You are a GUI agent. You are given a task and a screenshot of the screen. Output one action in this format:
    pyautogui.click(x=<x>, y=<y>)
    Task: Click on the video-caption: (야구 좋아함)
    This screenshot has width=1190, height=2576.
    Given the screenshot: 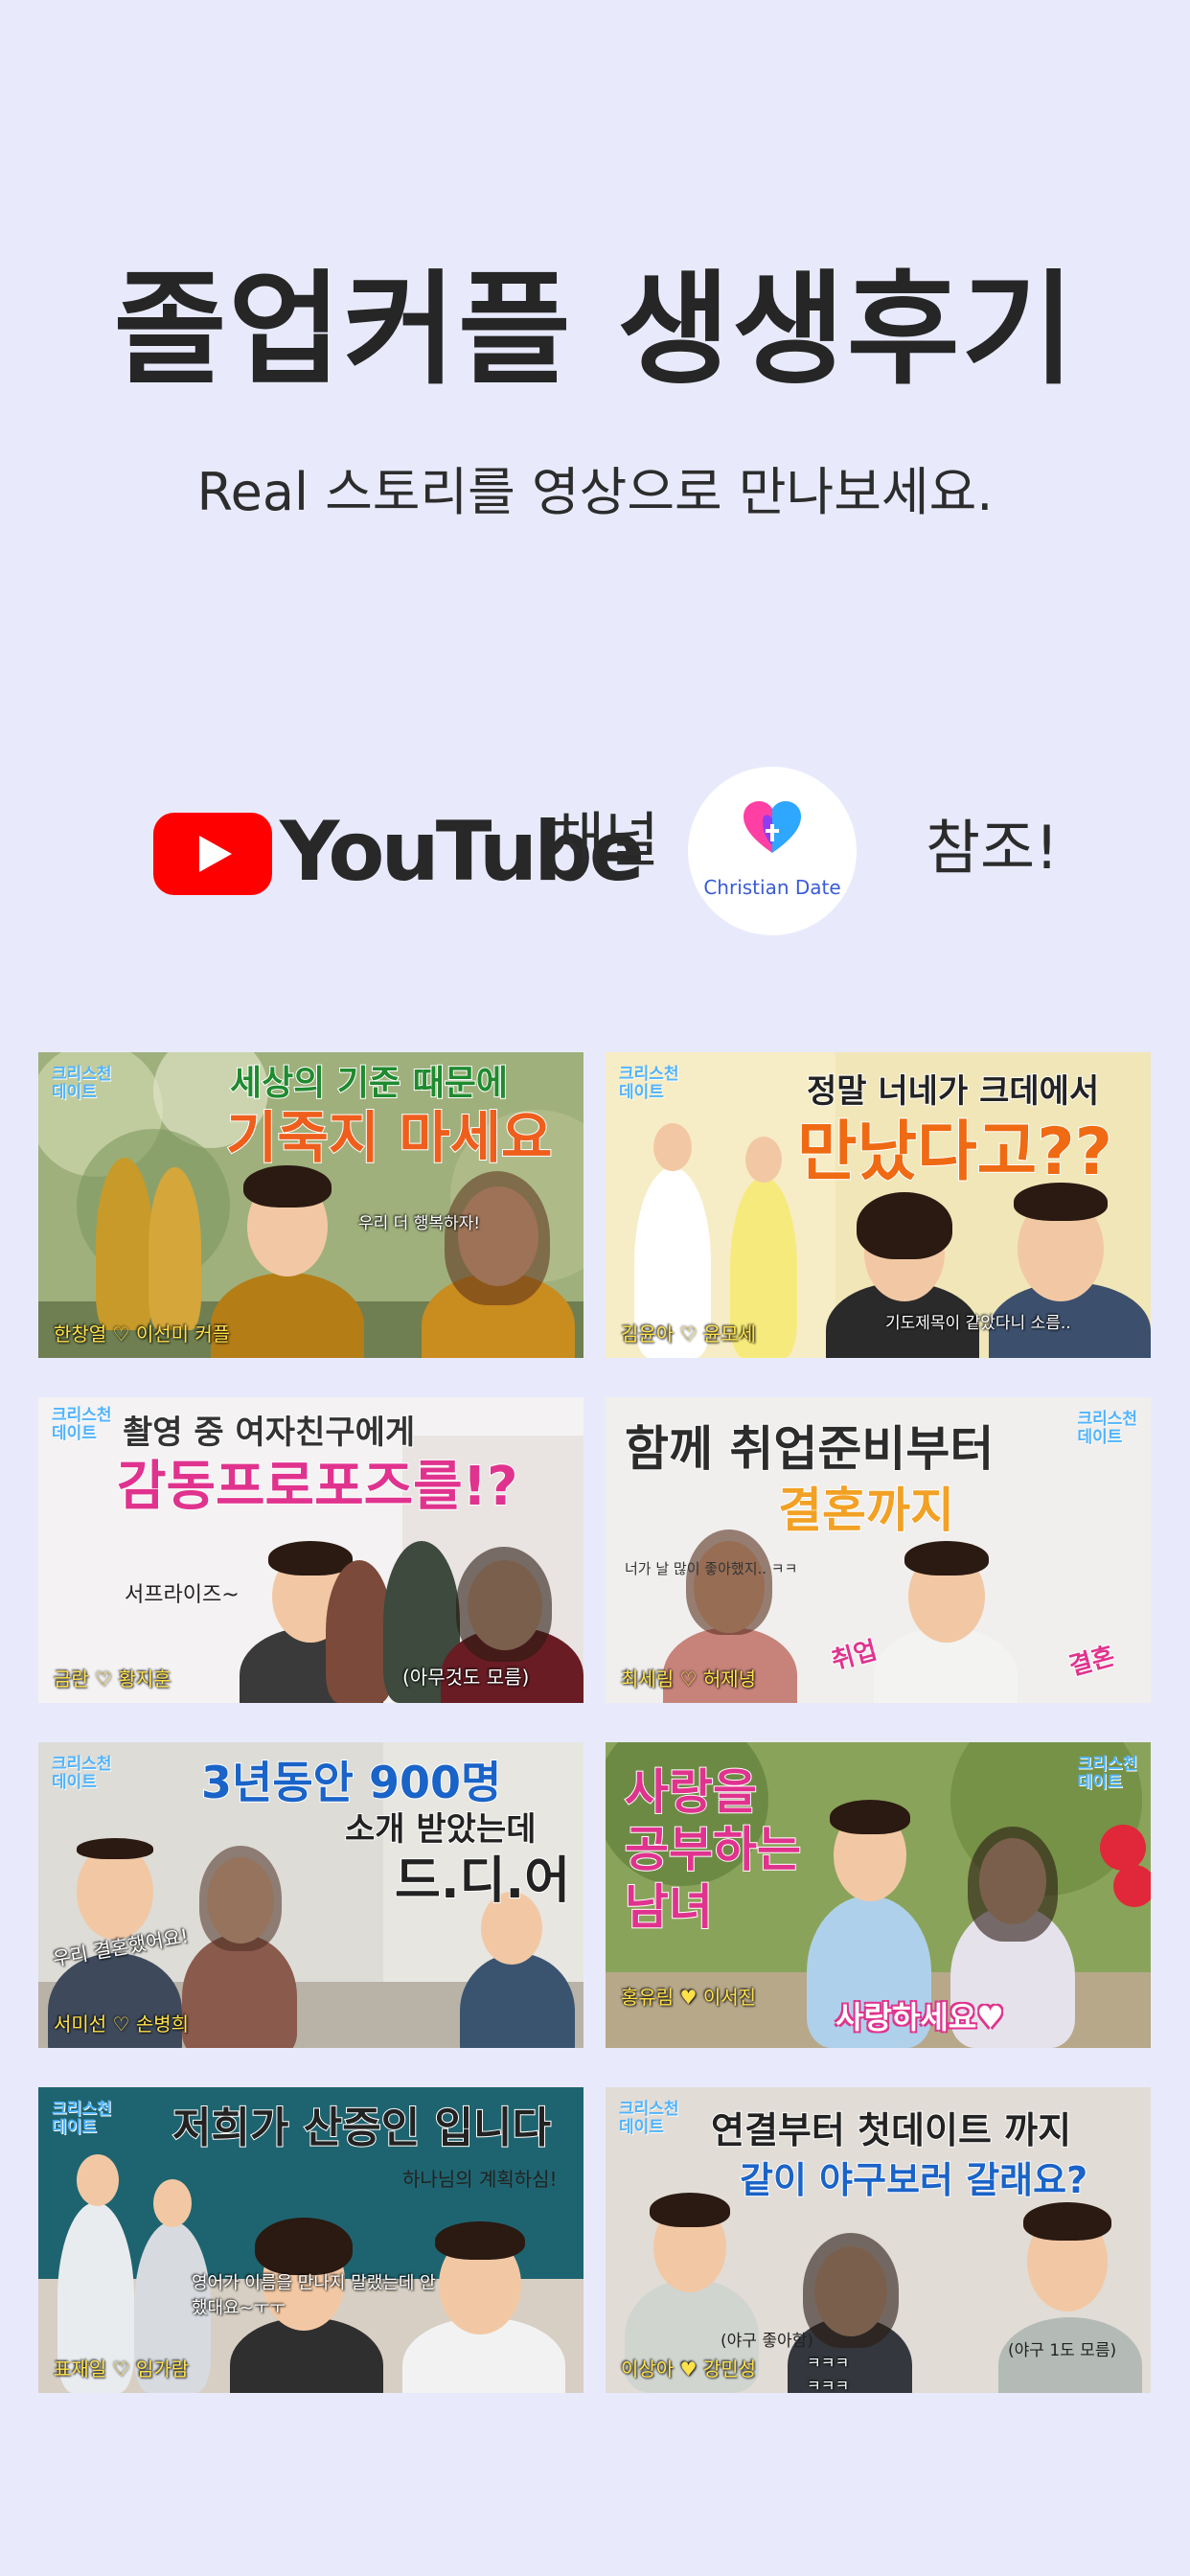 What is the action you would take?
    pyautogui.click(x=767, y=2341)
    